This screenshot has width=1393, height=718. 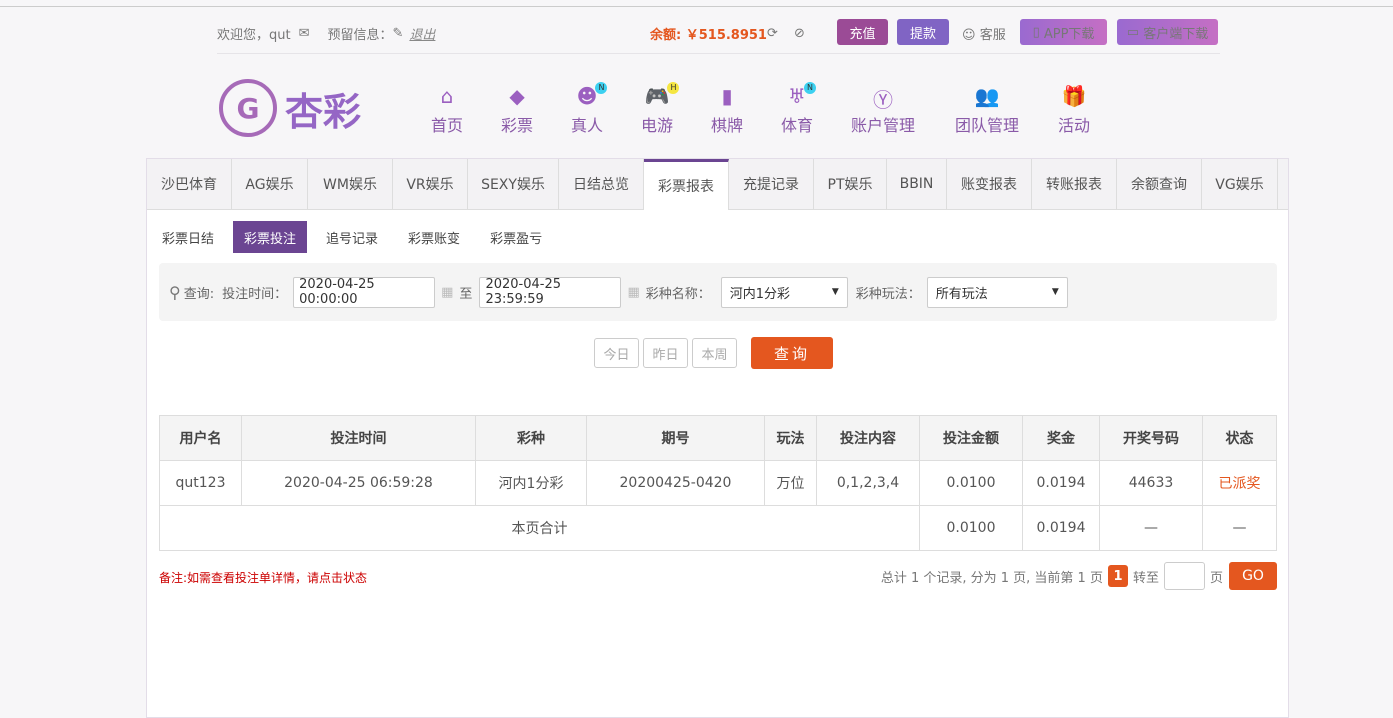 What do you see at coordinates (513, 184) in the screenshot?
I see `tab-sexy: SEXY娱乐` at bounding box center [513, 184].